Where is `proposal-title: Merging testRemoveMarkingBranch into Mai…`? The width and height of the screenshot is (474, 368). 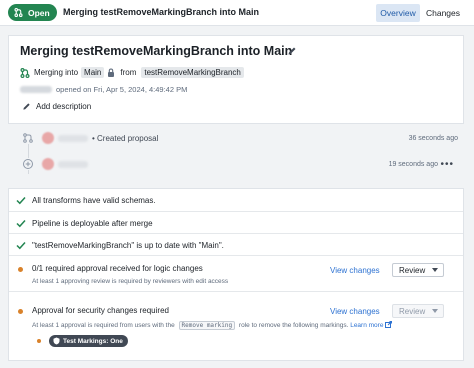
proposal-title: Merging testRemoveMarkingBranch into Mai… is located at coordinates (156, 51).